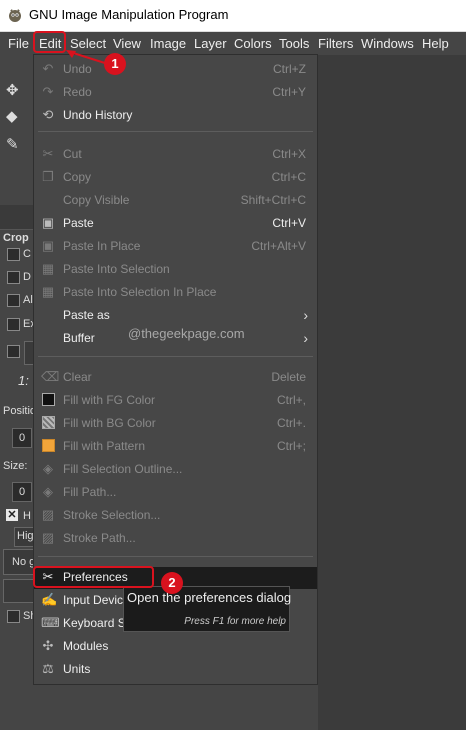  What do you see at coordinates (48, 114) in the screenshot?
I see `undo-history-icon: ⟲` at bounding box center [48, 114].